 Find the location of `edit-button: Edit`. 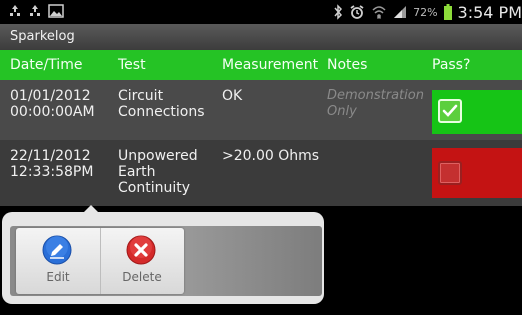

edit-button: Edit is located at coordinates (58, 261).